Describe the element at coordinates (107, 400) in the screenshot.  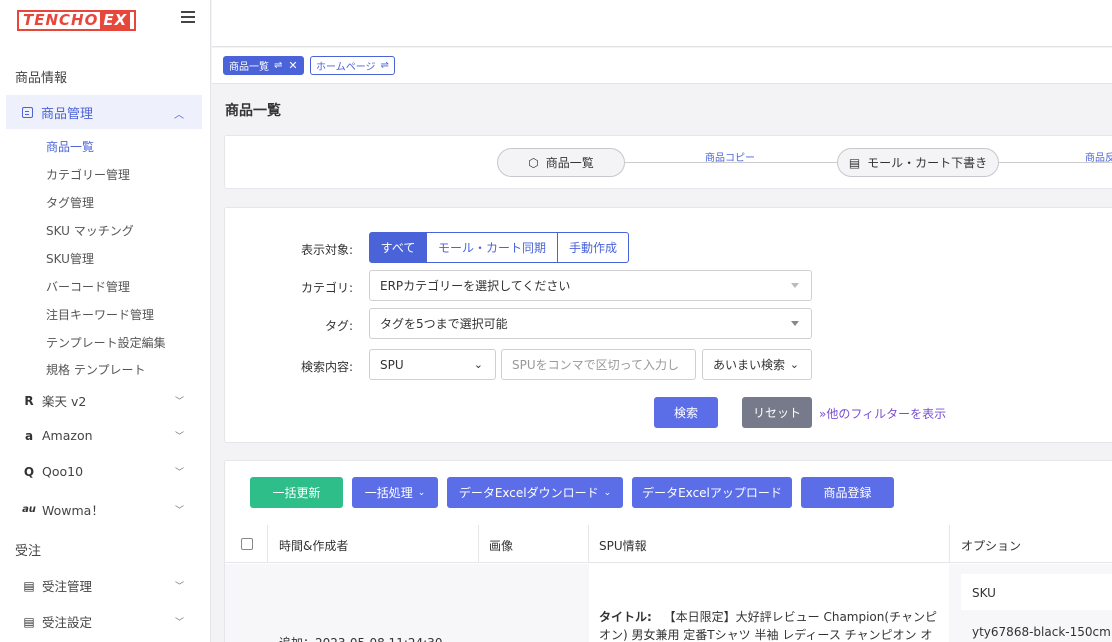
I see `sidebar-item-rakuten: R 楽天 v2 ﹀` at that location.